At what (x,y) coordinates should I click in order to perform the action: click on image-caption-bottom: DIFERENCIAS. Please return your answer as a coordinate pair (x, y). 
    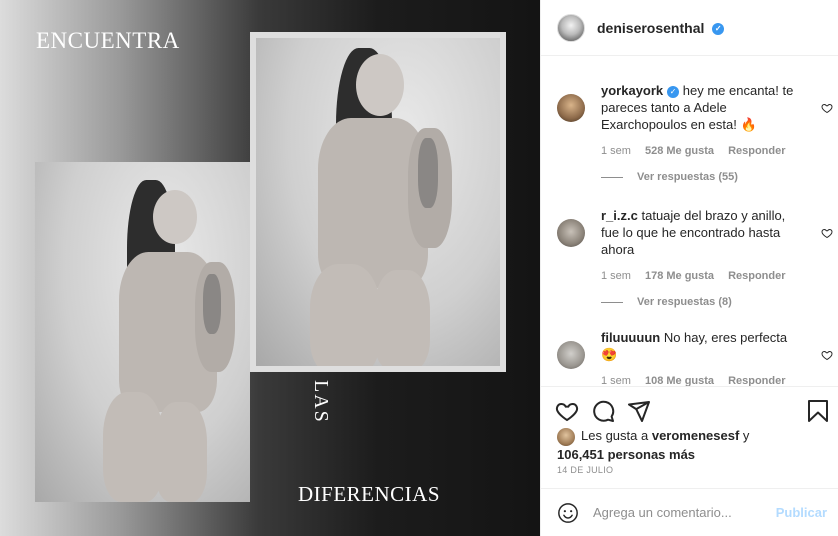
    Looking at the image, I should click on (369, 494).